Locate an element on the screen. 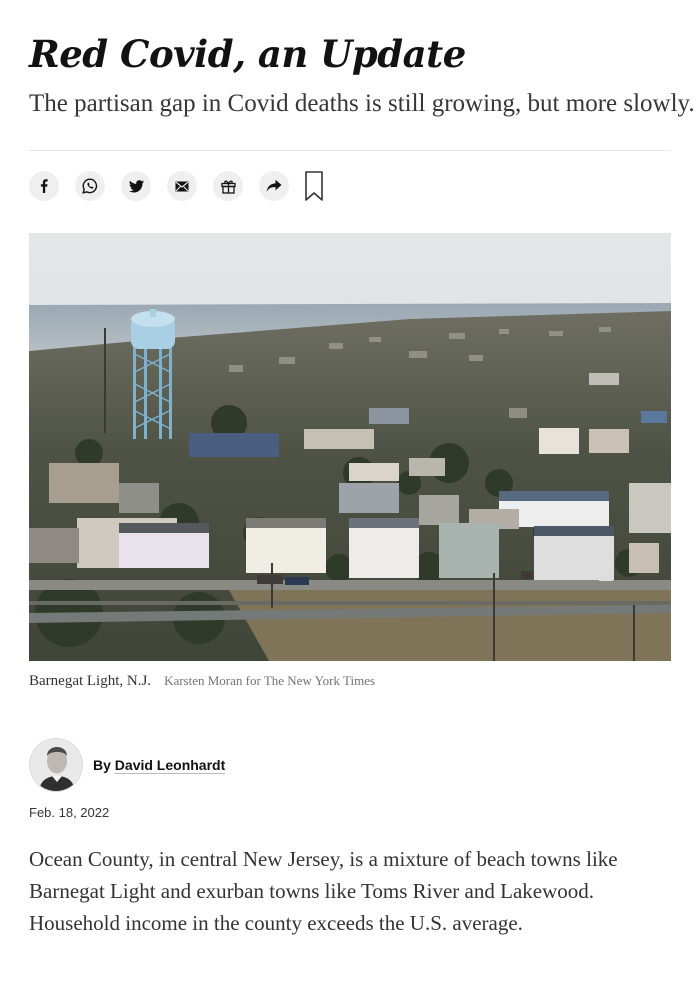  publish-date: Feb. 18, 2022 is located at coordinates (69, 812).